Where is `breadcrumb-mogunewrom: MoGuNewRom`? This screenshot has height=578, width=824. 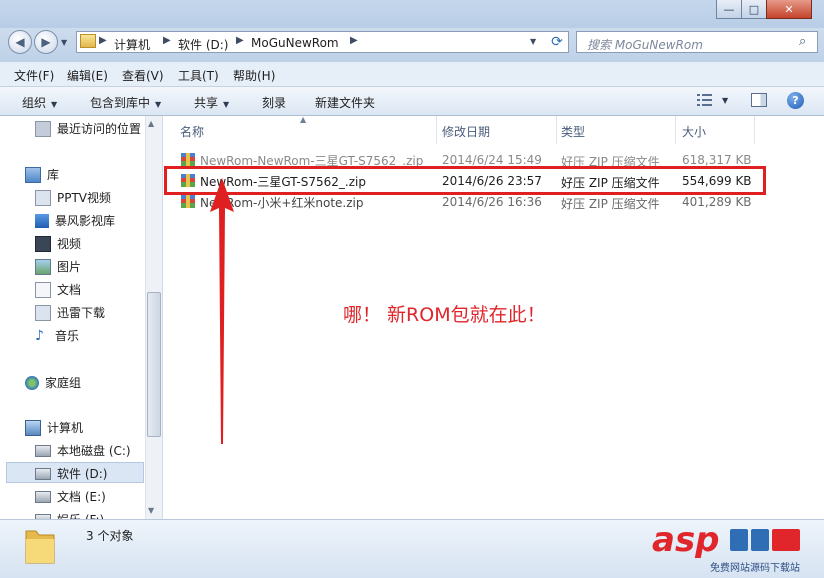 breadcrumb-mogunewrom: MoGuNewRom is located at coordinates (295, 43).